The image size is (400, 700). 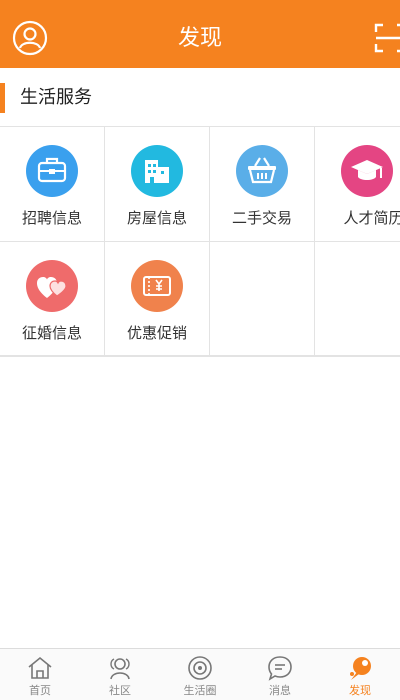 I want to click on service-label: 优惠促销, so click(x=156, y=333).